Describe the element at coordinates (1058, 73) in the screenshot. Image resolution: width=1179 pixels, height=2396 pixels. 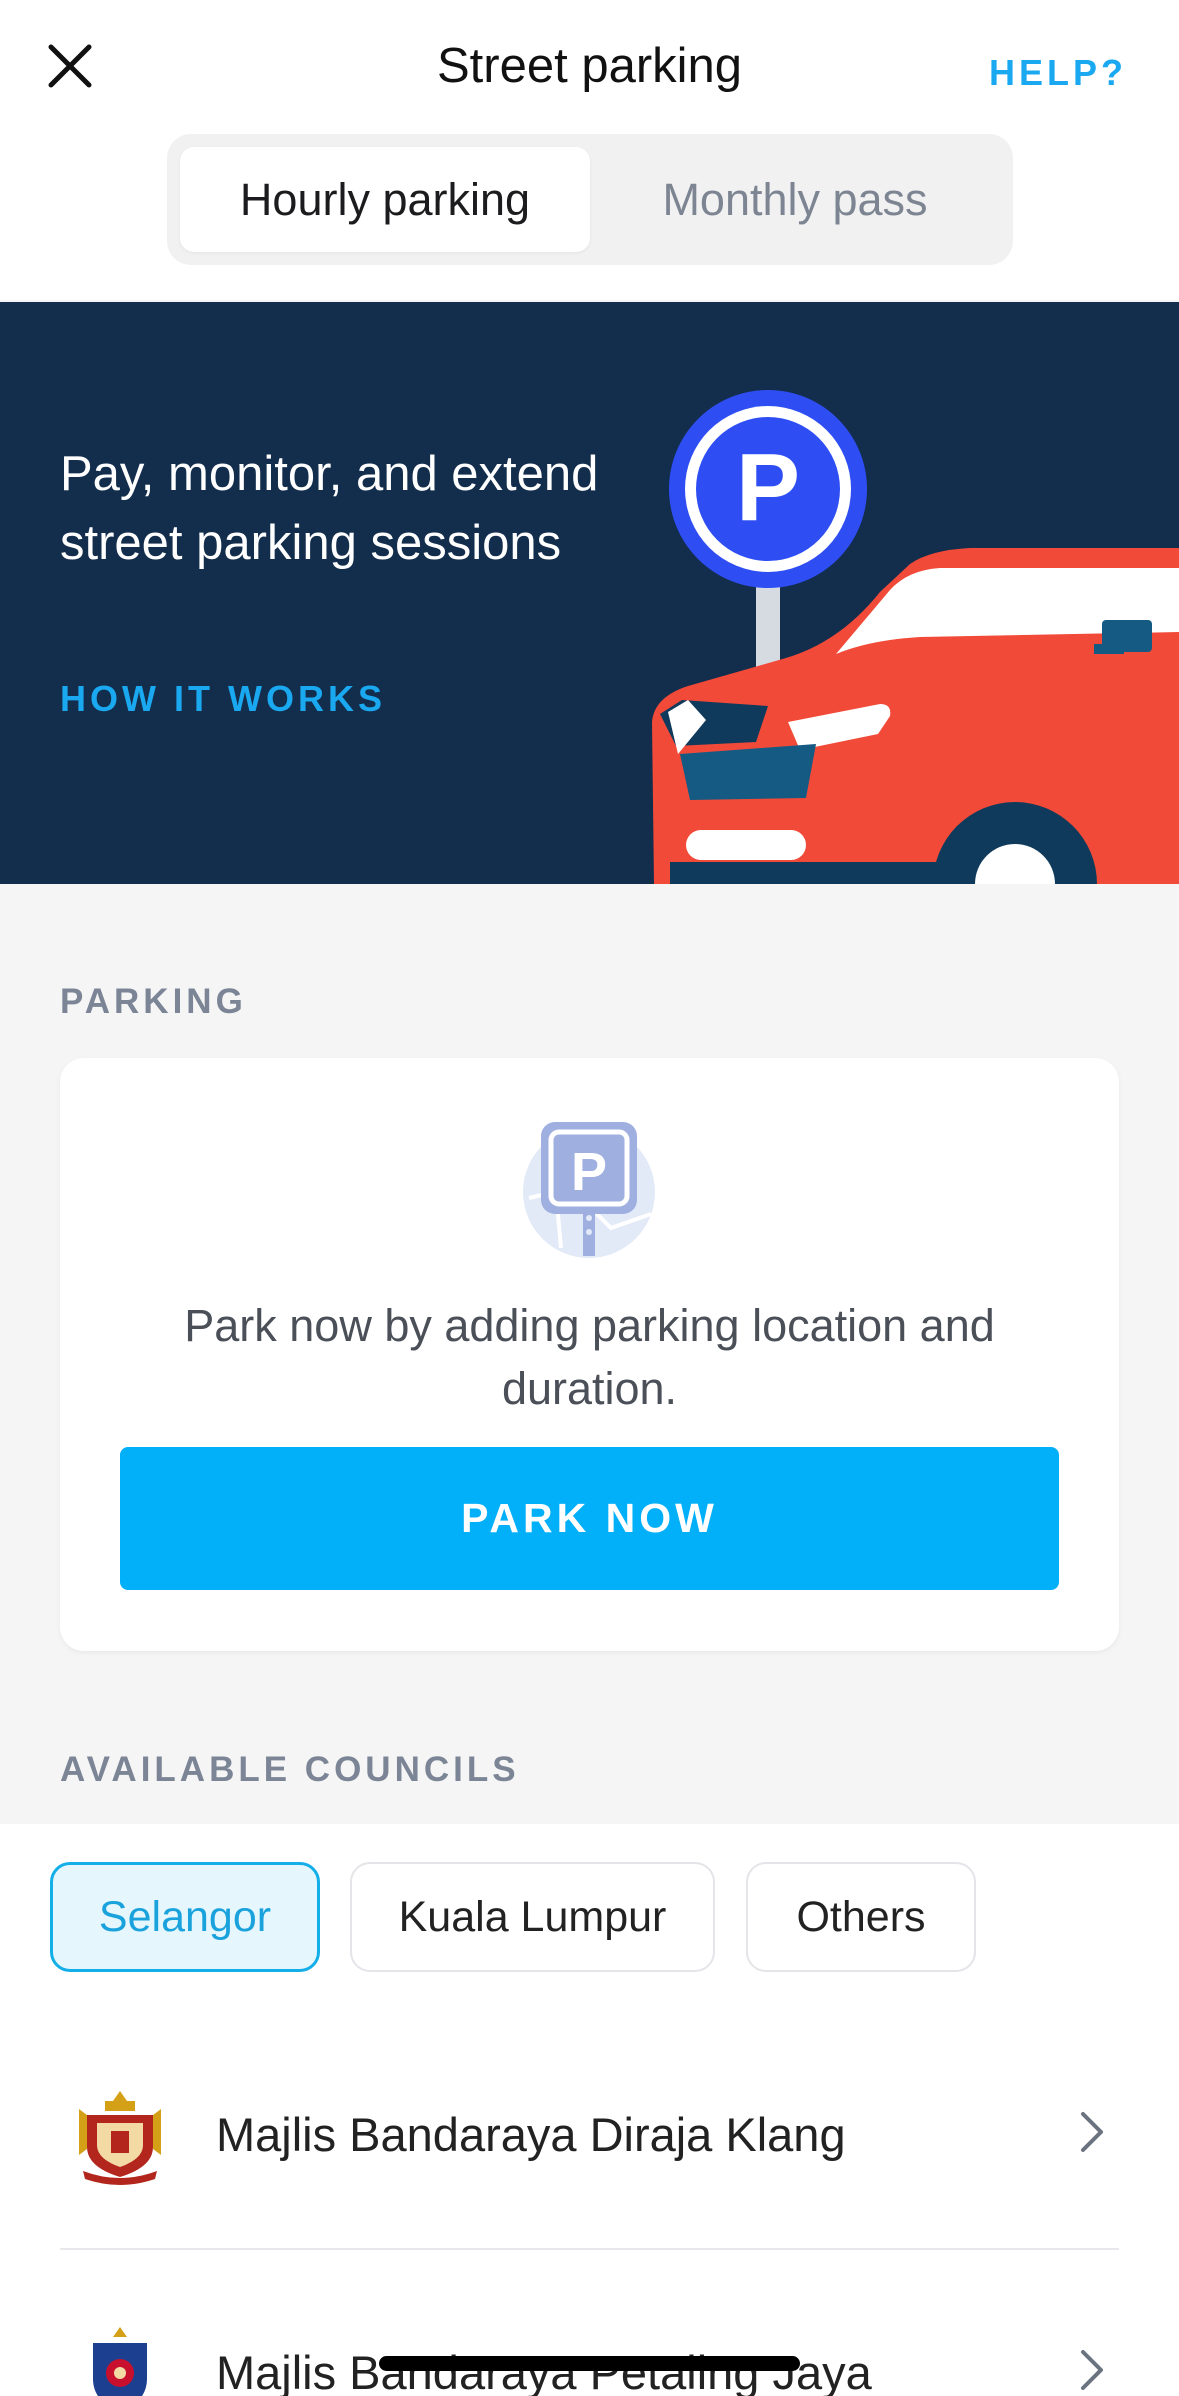
I see `help-link: HELP?` at that location.